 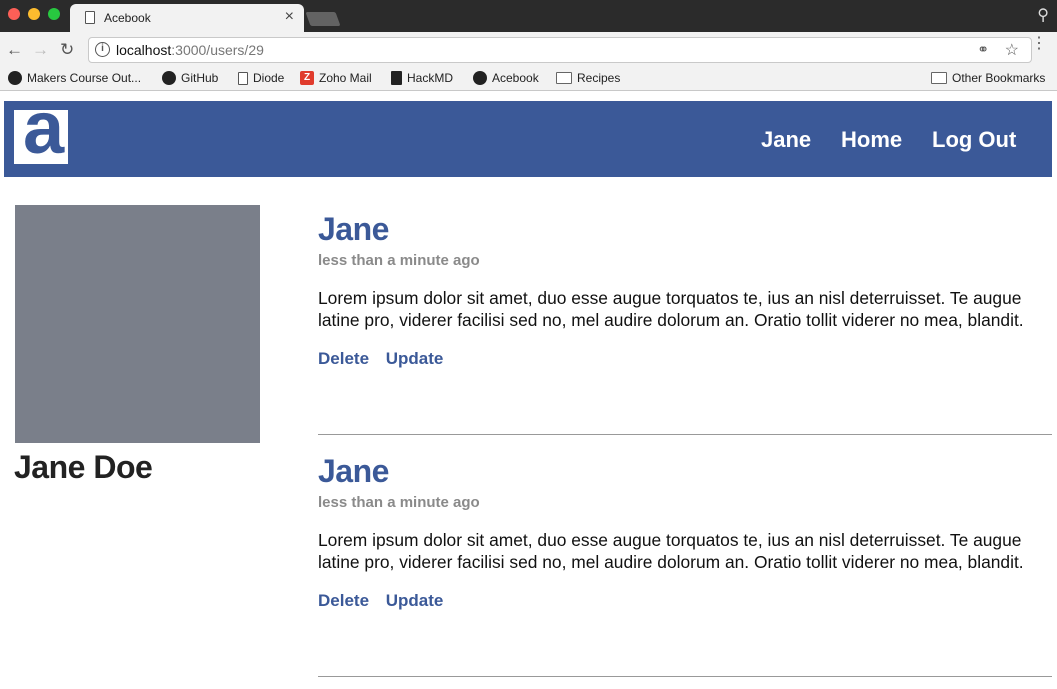 What do you see at coordinates (871, 140) in the screenshot?
I see `nav-home-link: Home` at bounding box center [871, 140].